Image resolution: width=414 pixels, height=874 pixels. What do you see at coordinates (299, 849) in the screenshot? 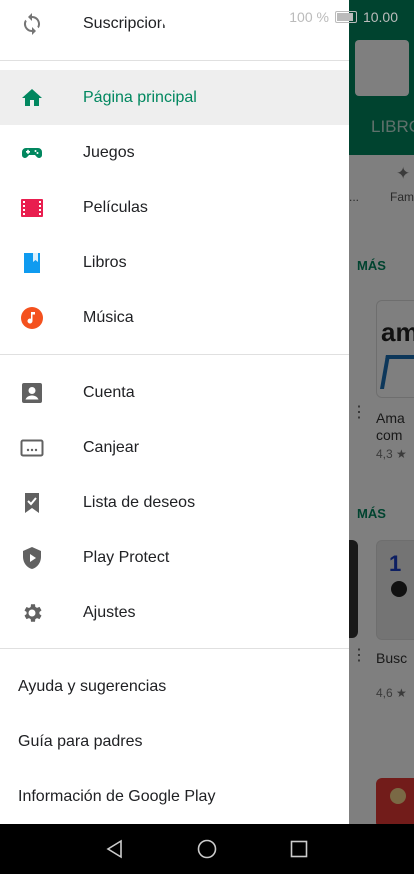
I see `recents-icon` at bounding box center [299, 849].